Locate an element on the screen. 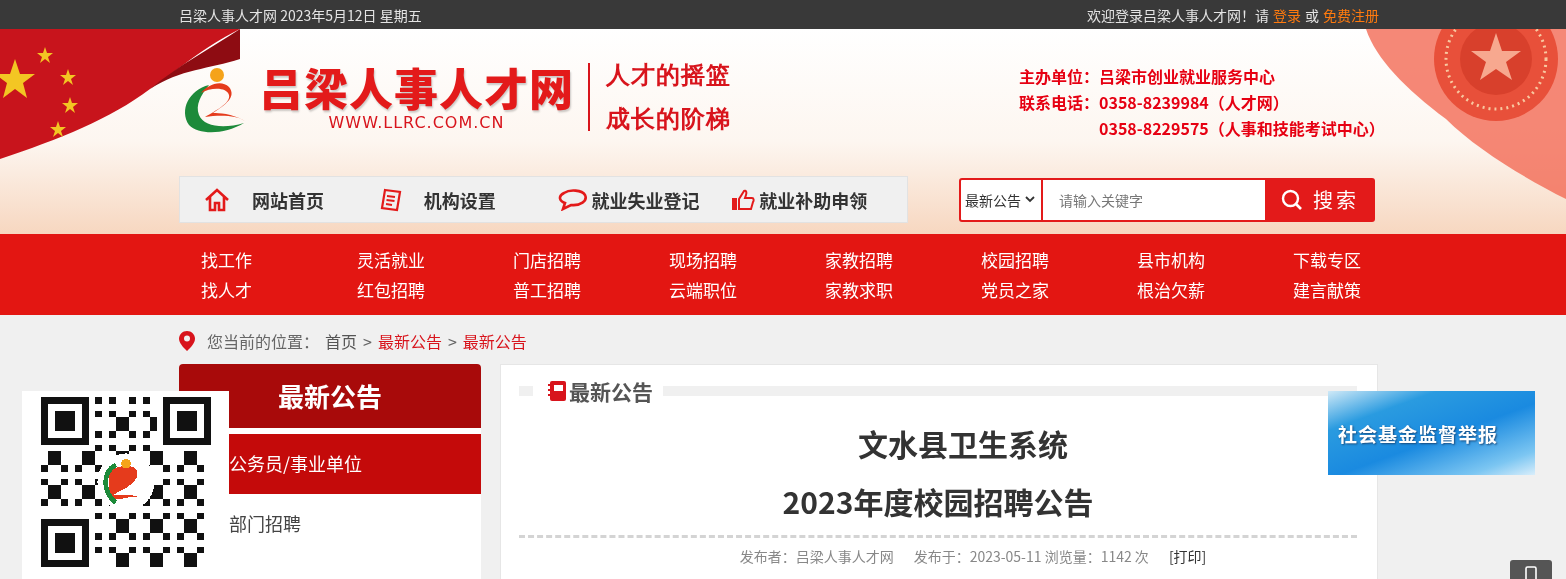 The height and width of the screenshot is (579, 1566). phone-number: 0358-8229575（人事和技能考试中心） is located at coordinates (1242, 128).